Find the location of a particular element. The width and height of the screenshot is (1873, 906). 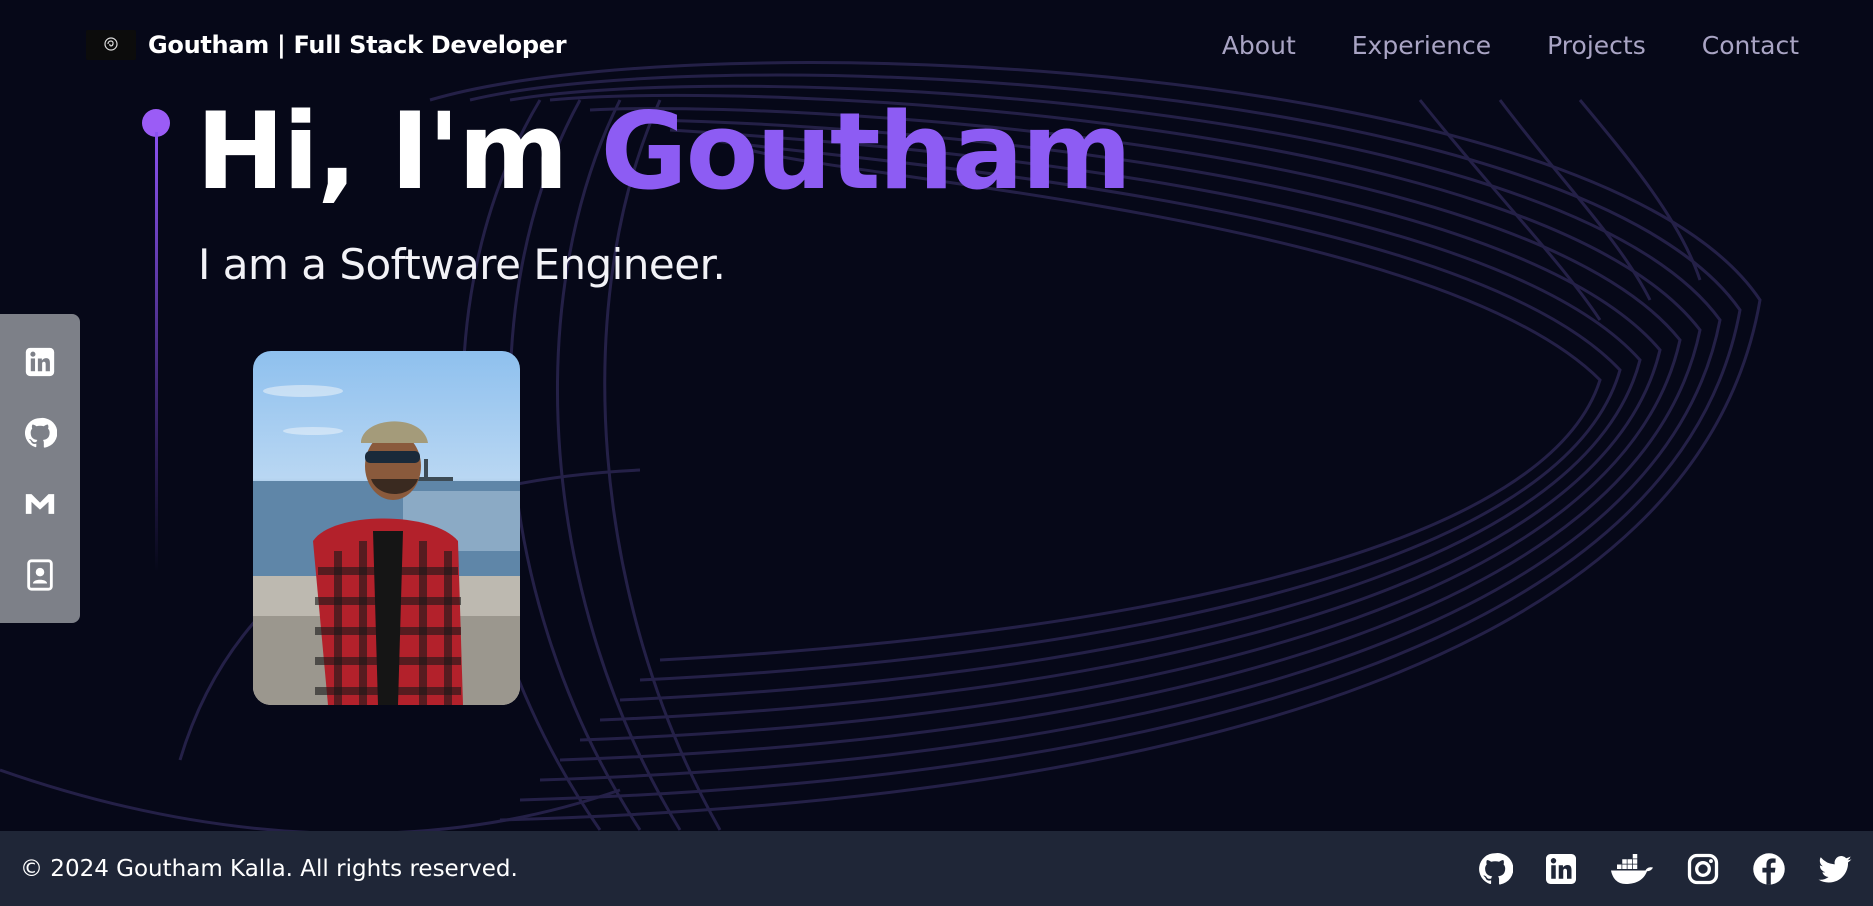

facebook-icon is located at coordinates (1769, 869).